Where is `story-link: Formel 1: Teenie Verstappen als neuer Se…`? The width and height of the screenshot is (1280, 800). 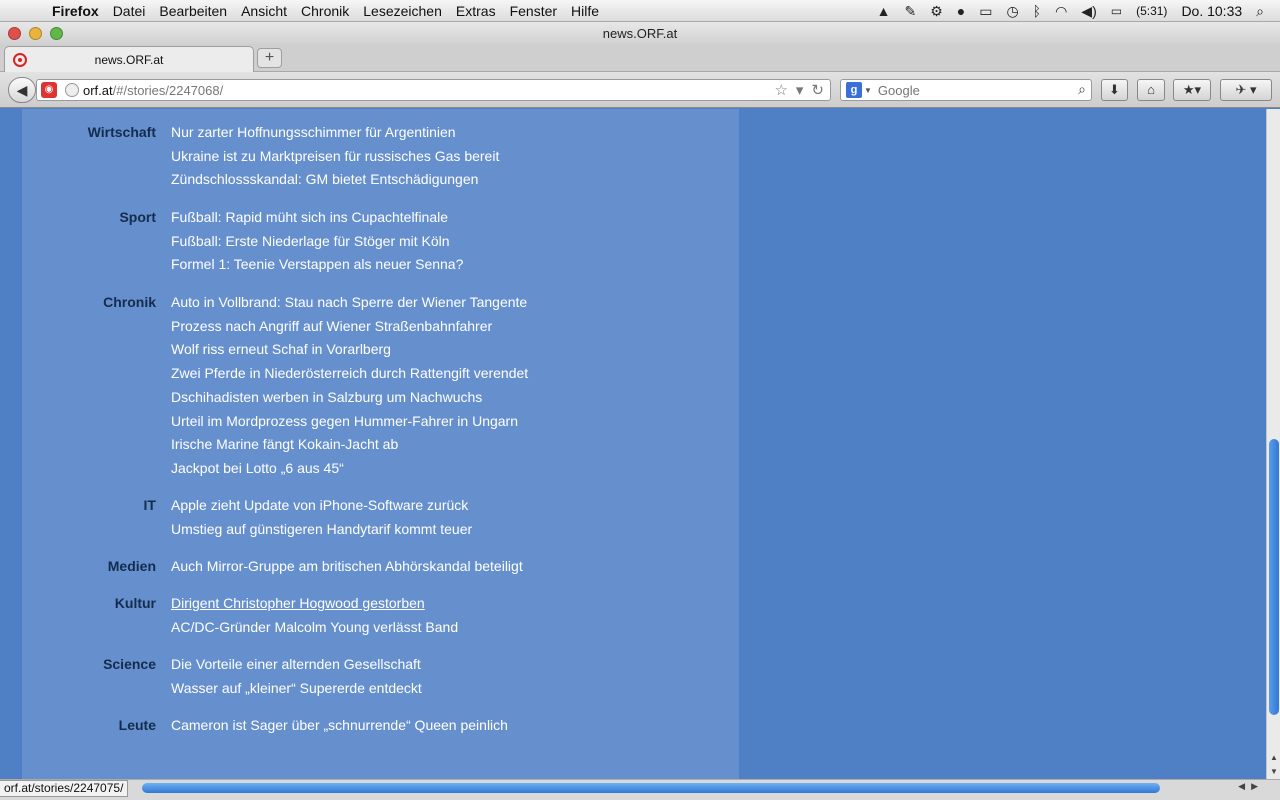 story-link: Formel 1: Teenie Verstappen als neuer Se… is located at coordinates (317, 265).